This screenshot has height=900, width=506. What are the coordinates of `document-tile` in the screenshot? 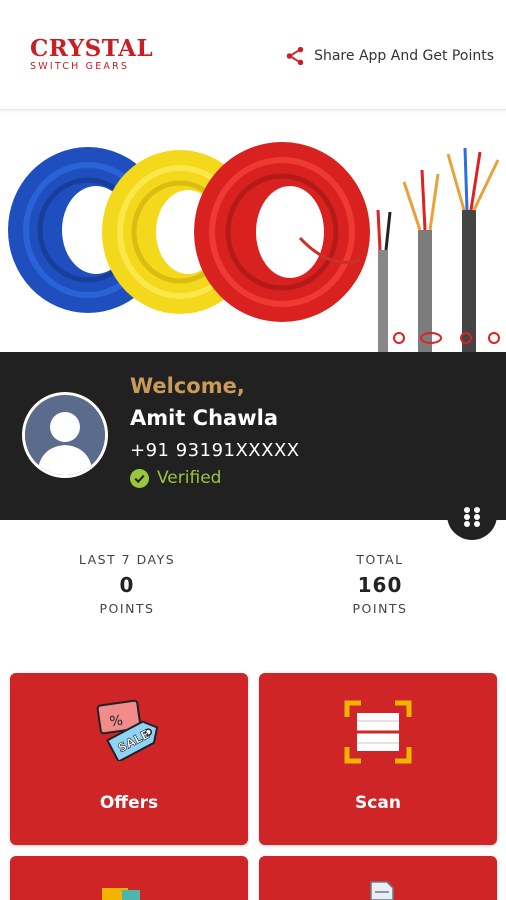 It's located at (378, 878).